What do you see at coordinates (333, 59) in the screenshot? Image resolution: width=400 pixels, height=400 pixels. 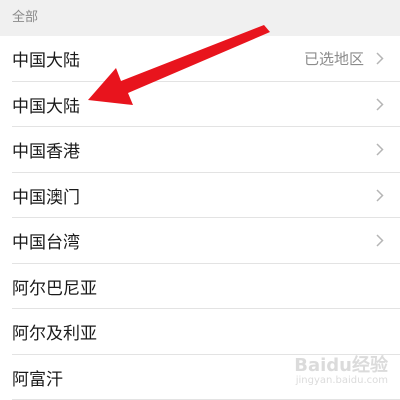 I see `selected-region-label: 已选地区` at bounding box center [333, 59].